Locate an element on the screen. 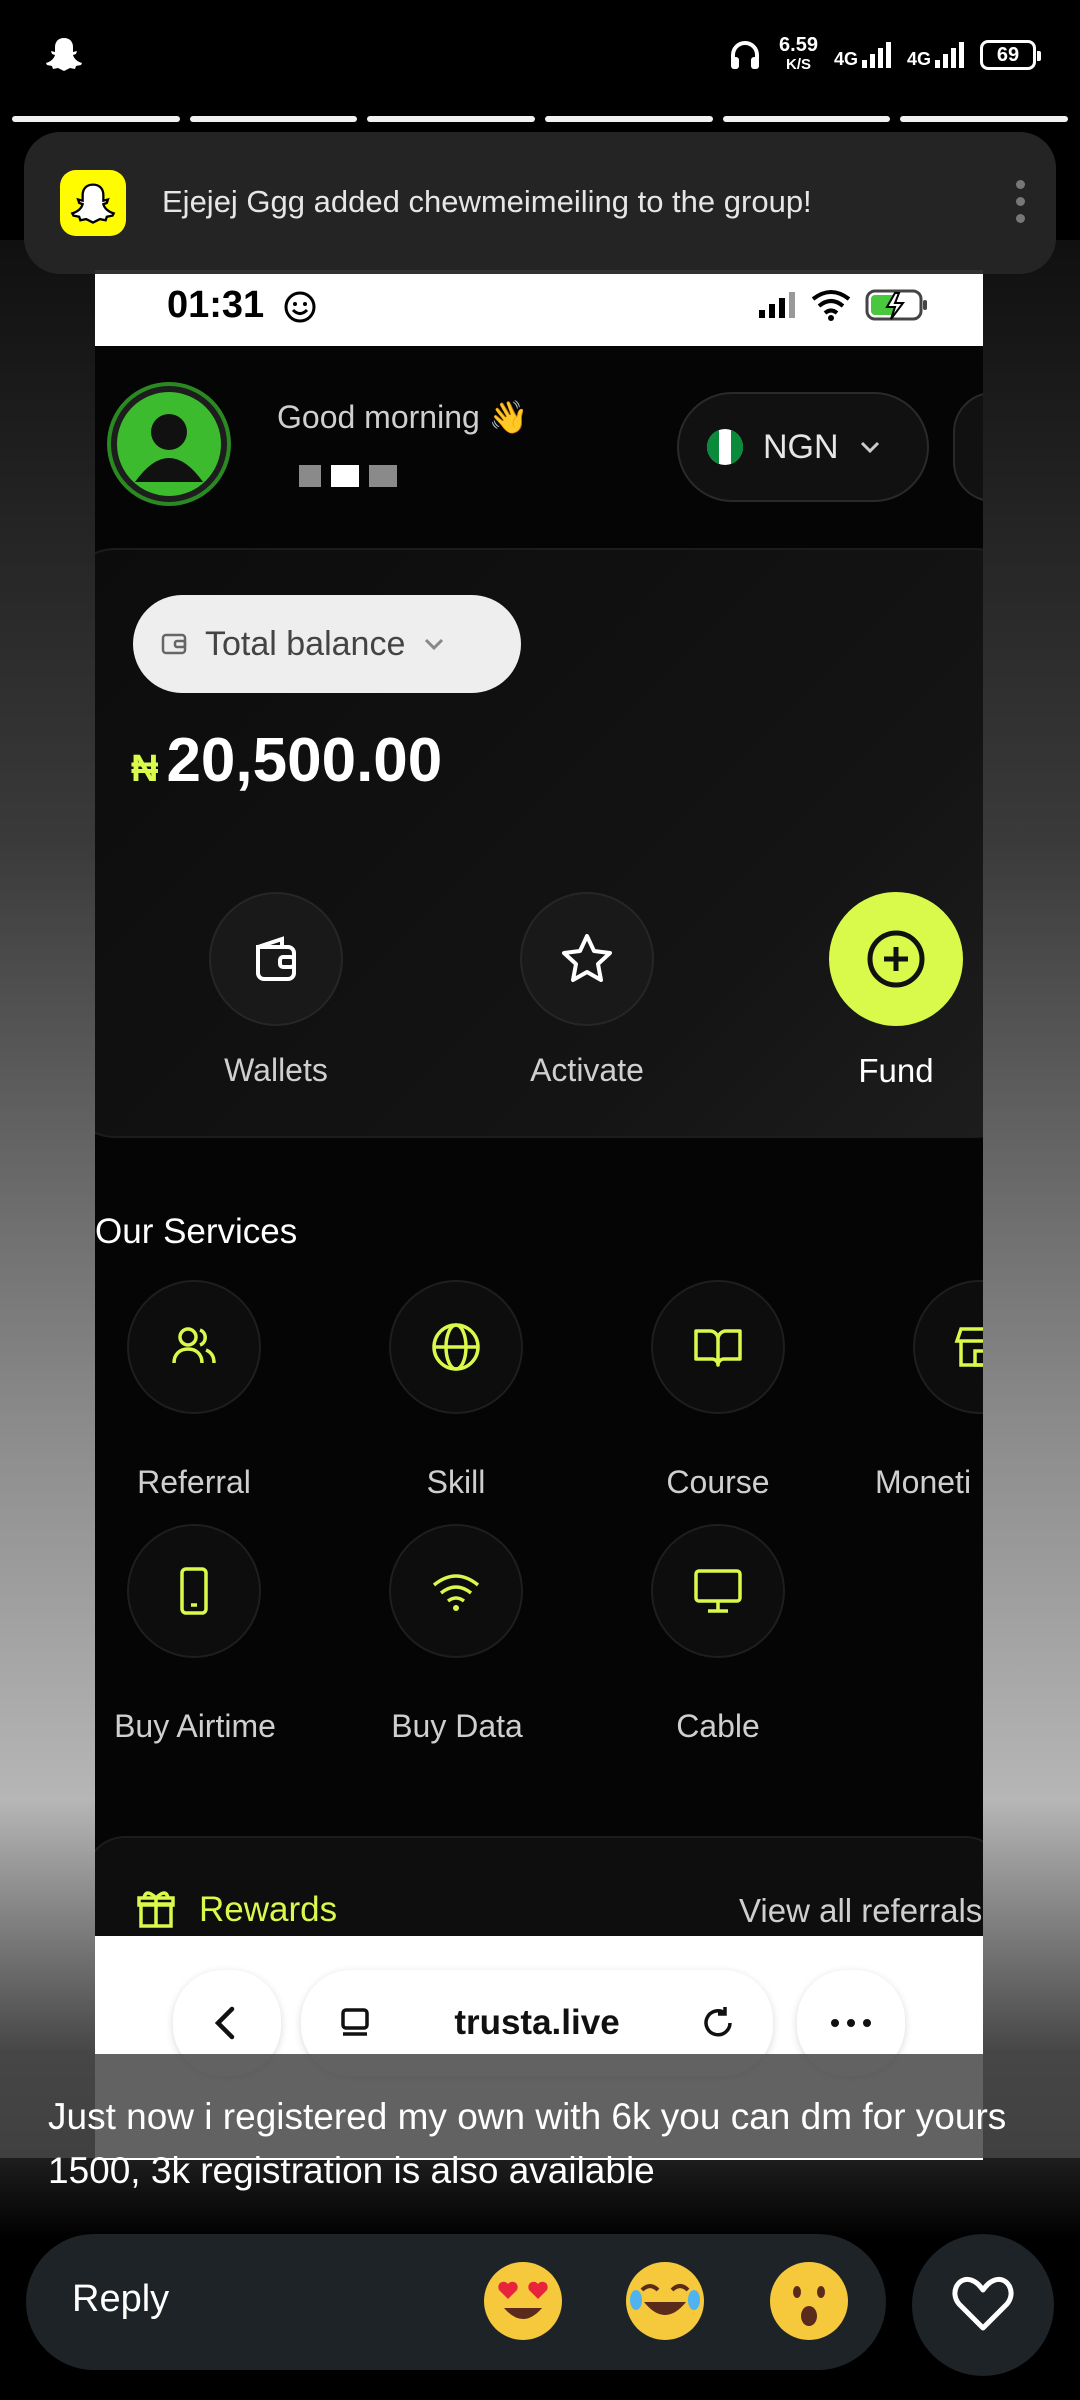 Image resolution: width=1080 pixels, height=2400 pixels. users-icon is located at coordinates (194, 1345).